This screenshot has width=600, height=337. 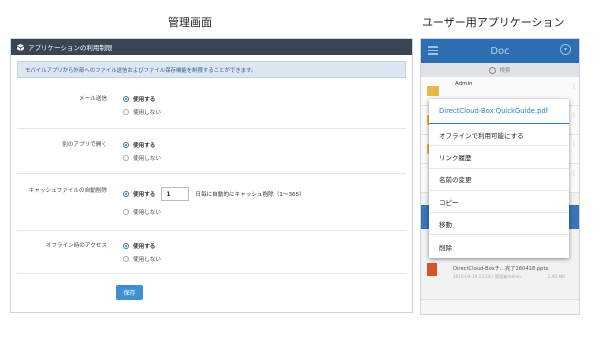 What do you see at coordinates (487, 276) in the screenshot?
I see `file-meta: 2016-04-19 13:18 / 管理者Admin` at bounding box center [487, 276].